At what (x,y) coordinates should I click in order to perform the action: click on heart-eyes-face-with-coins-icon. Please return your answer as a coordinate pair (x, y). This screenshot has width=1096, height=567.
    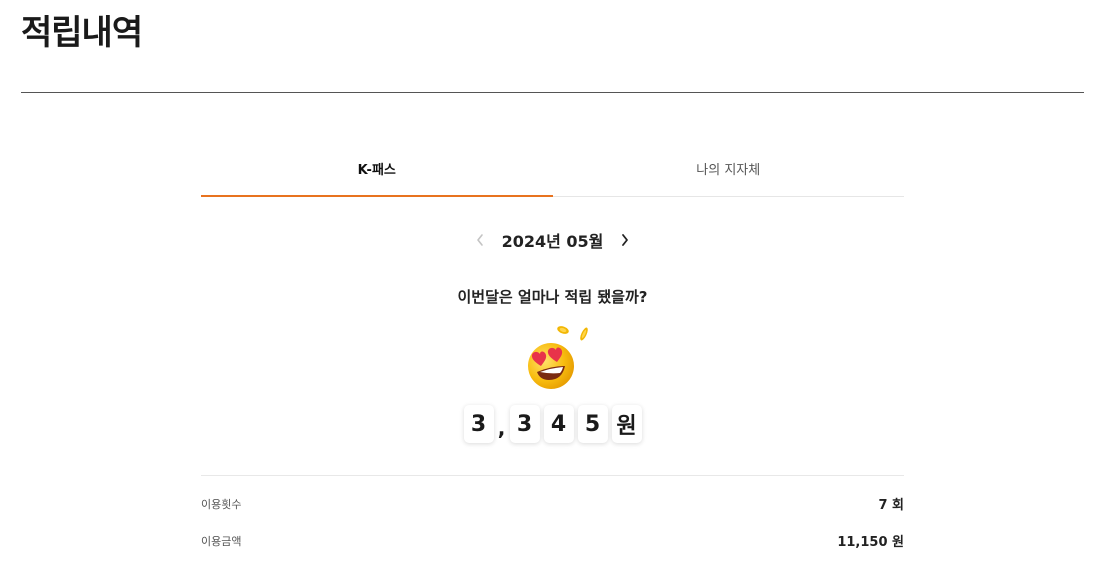
    Looking at the image, I should click on (555, 356).